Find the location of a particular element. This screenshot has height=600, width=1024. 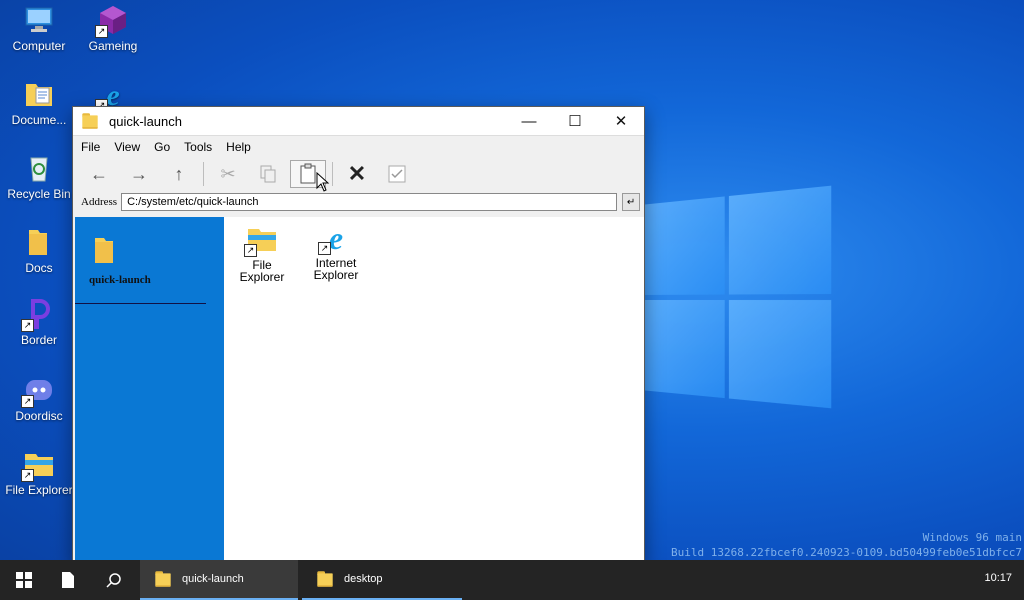

copy-button is located at coordinates (268, 174).